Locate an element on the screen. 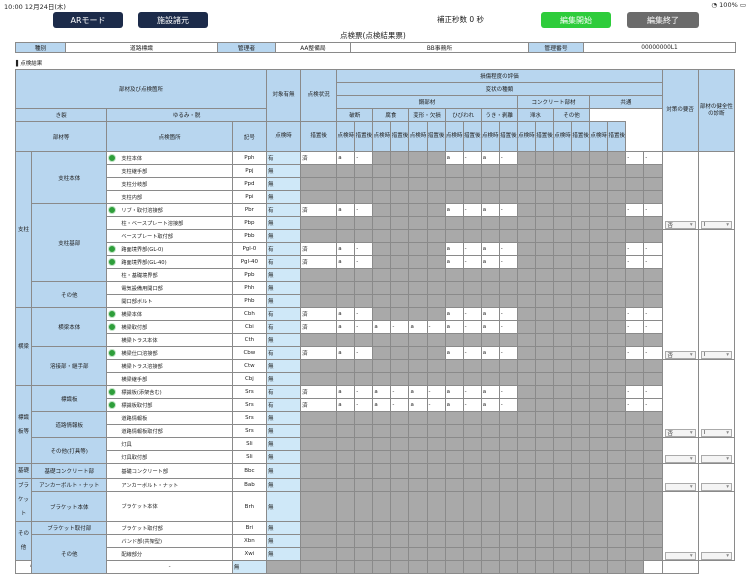 The width and height of the screenshot is (750, 574). inspection-location-cell: 開口部ボルト is located at coordinates (169, 301).